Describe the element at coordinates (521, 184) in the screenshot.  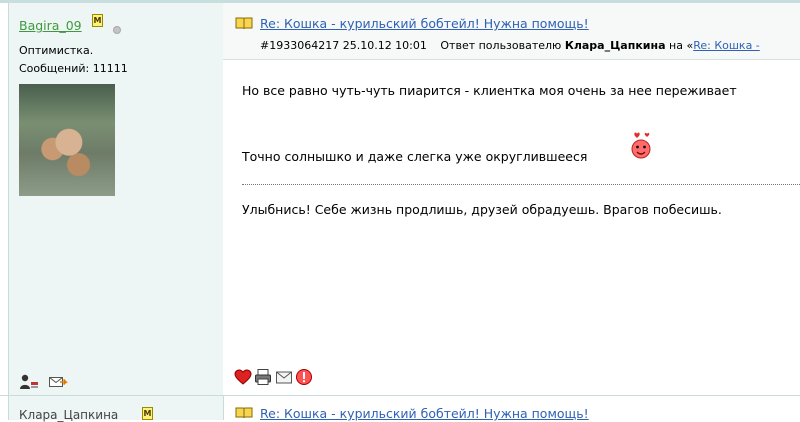
I see `signature-divider` at that location.